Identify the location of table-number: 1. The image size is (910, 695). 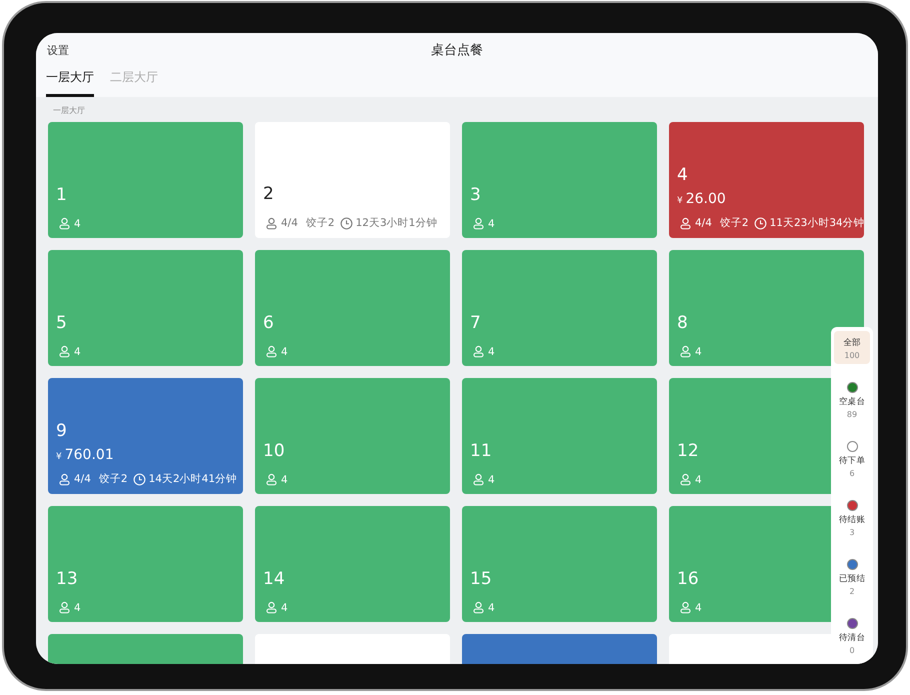
(61, 195).